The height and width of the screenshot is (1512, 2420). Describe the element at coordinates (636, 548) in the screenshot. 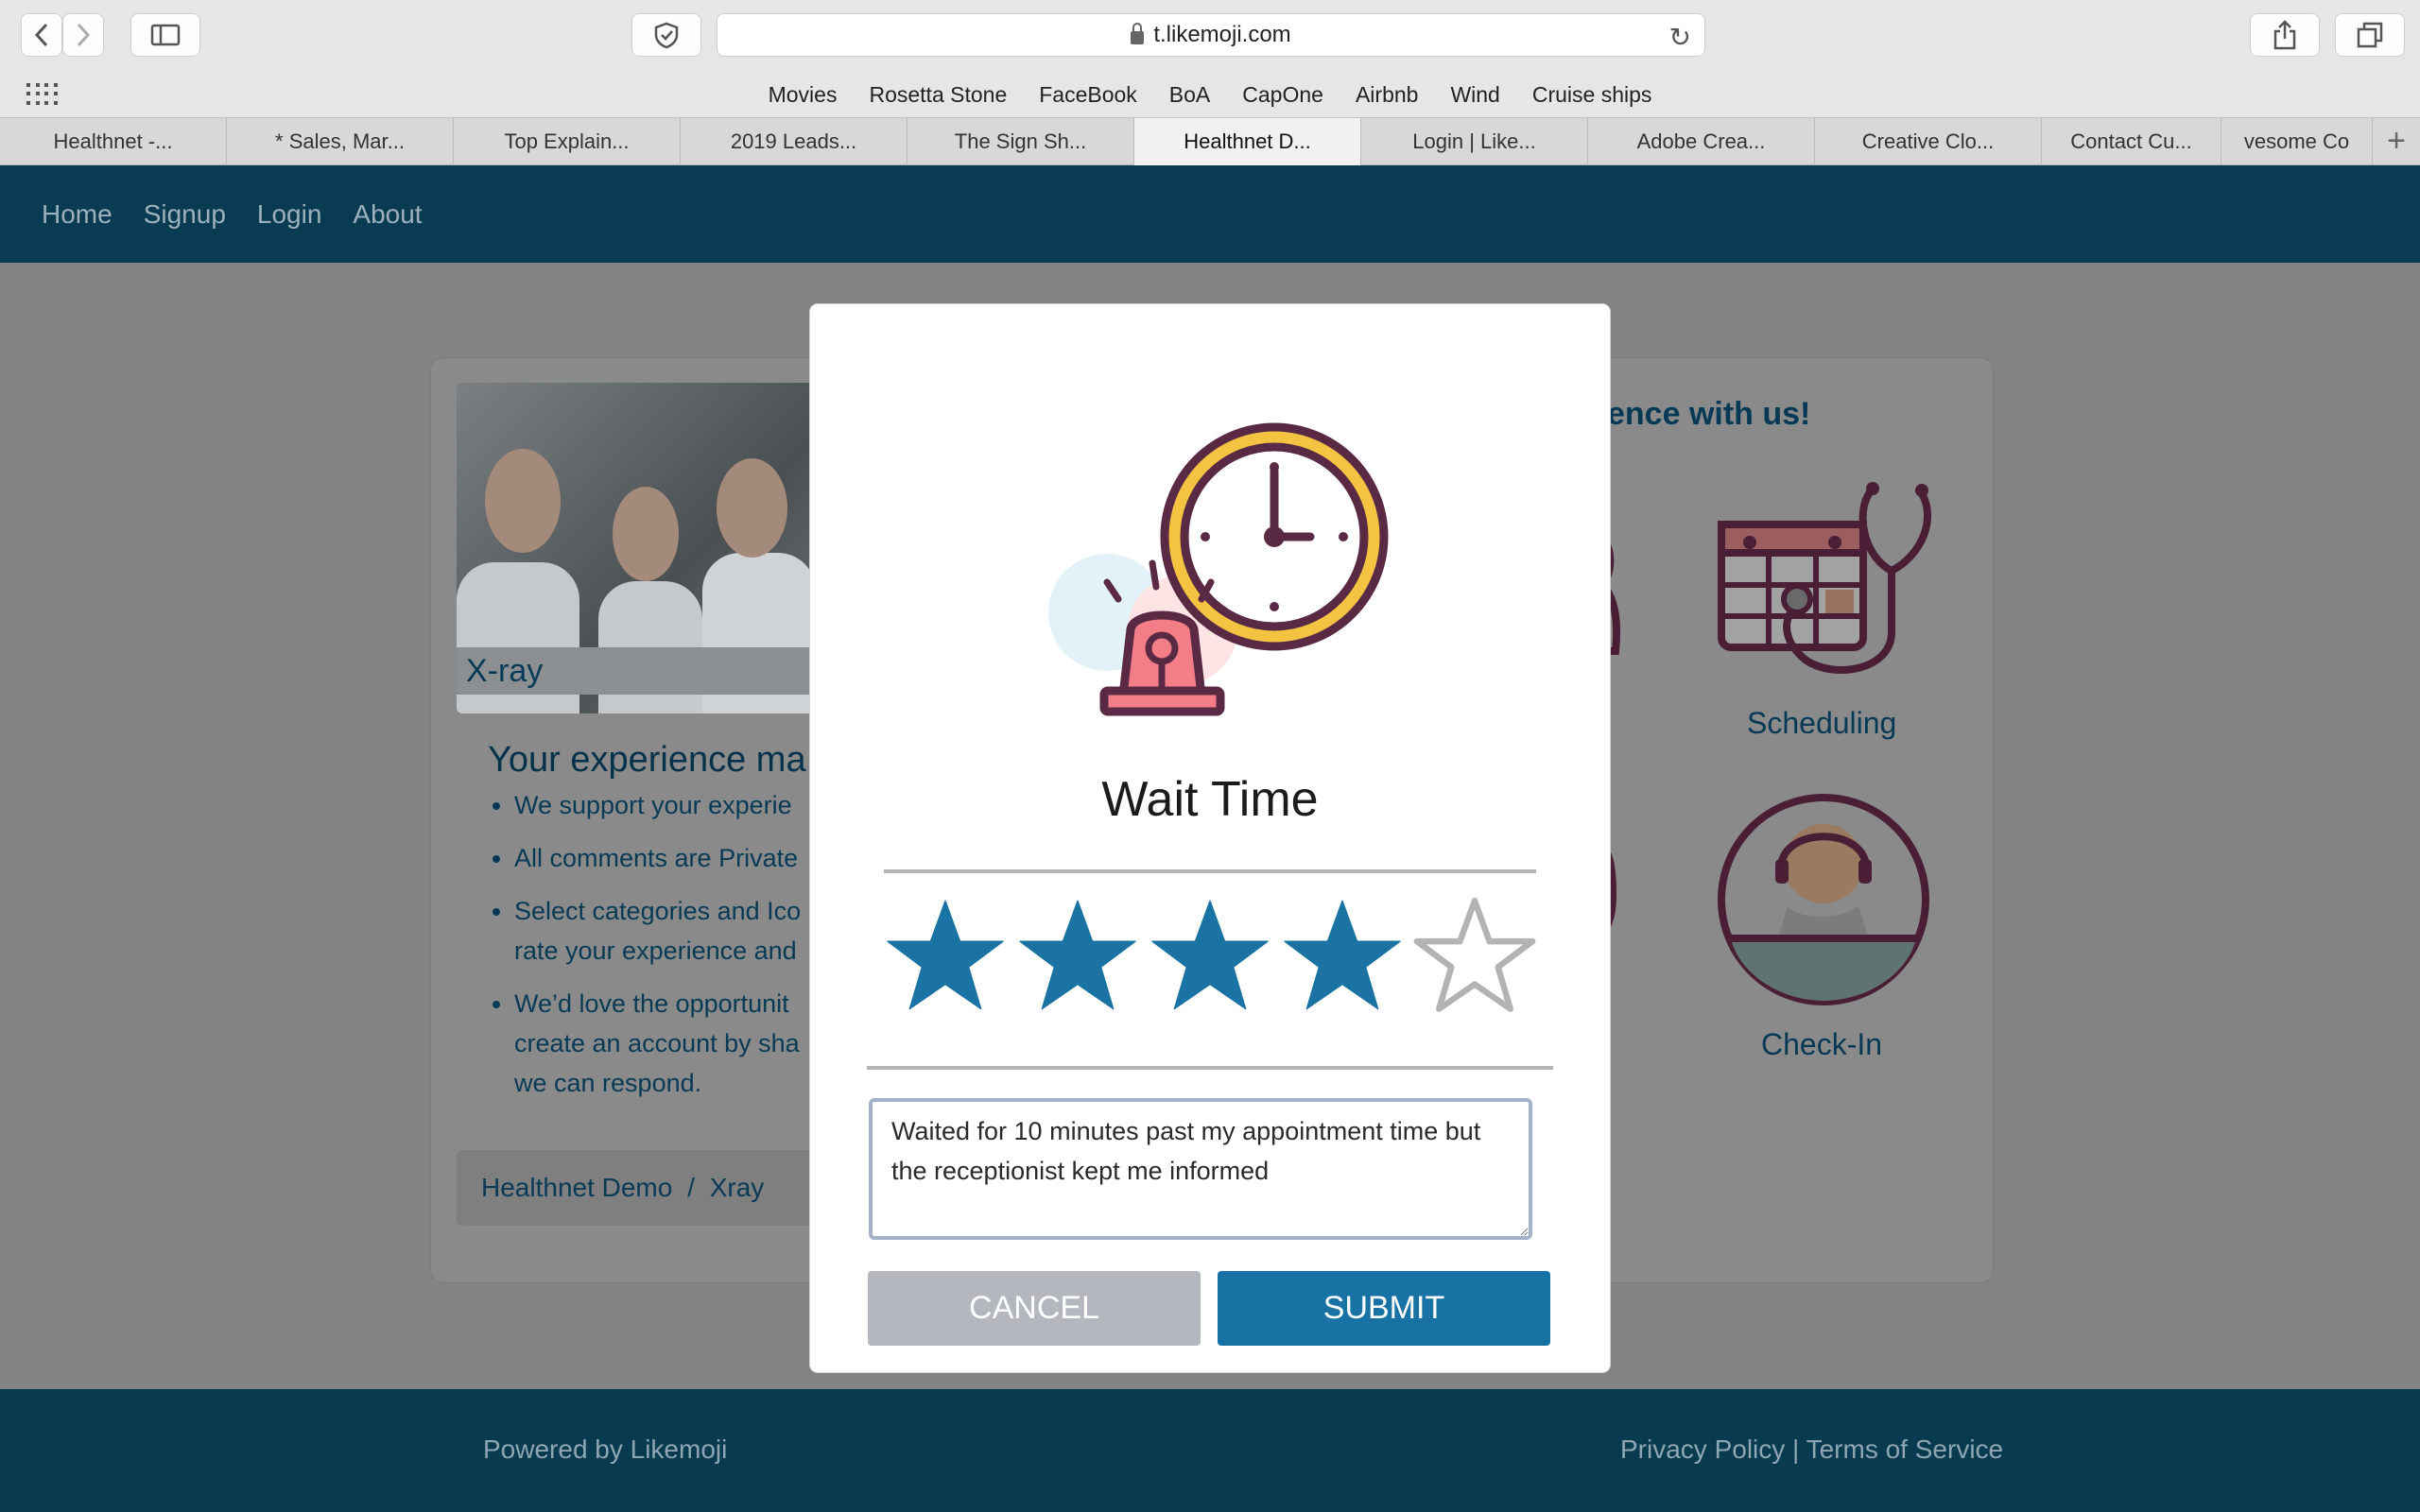

I see `xray-photo: X-ray` at that location.